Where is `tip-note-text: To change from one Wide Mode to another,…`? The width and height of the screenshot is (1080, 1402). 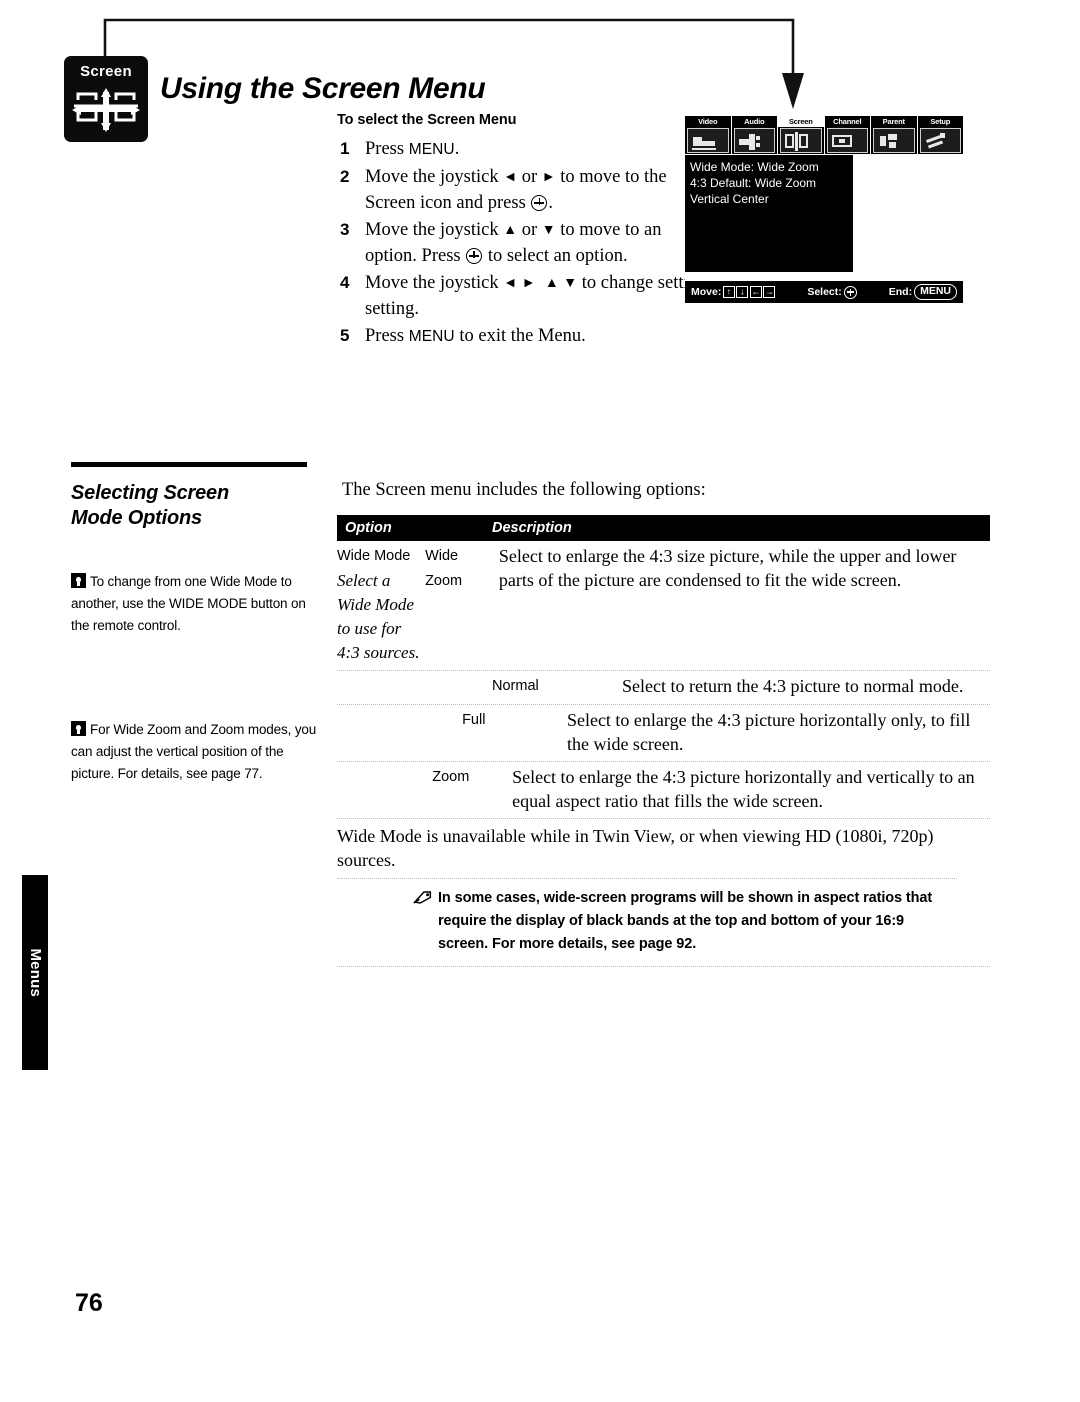
tip-note-text: To change from one Wide Mode to another,… is located at coordinates (188, 603).